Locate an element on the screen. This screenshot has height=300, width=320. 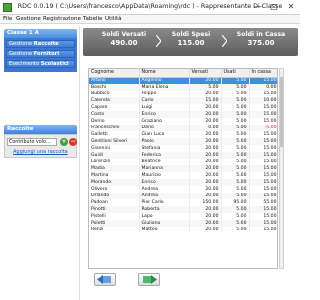
table-row: Galletti Gian Luca 20.00 5.00 15.00 is located at coordinates (183, 135).